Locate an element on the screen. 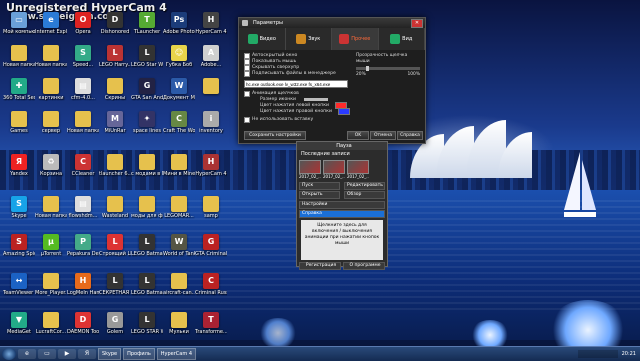 This screenshot has height=361, width=640. help-button: Справка is located at coordinates (410, 135).